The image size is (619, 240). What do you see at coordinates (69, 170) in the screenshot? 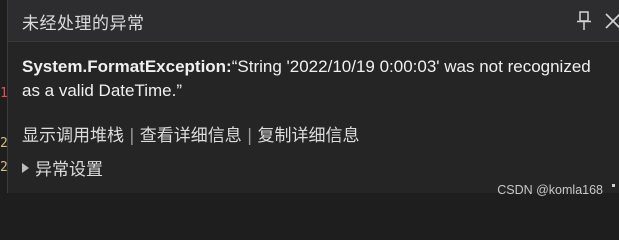
I see `exception-settings-label: 异常设置` at bounding box center [69, 170].